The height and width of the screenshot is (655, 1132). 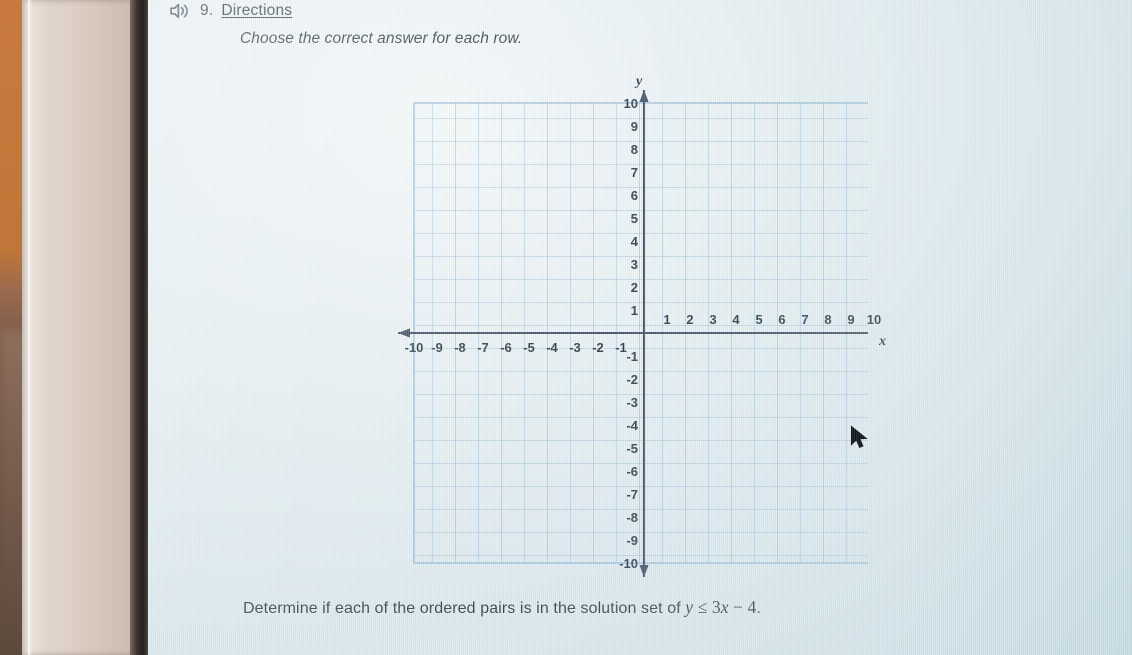 I want to click on inequality-left-var: y, so click(x=689, y=607).